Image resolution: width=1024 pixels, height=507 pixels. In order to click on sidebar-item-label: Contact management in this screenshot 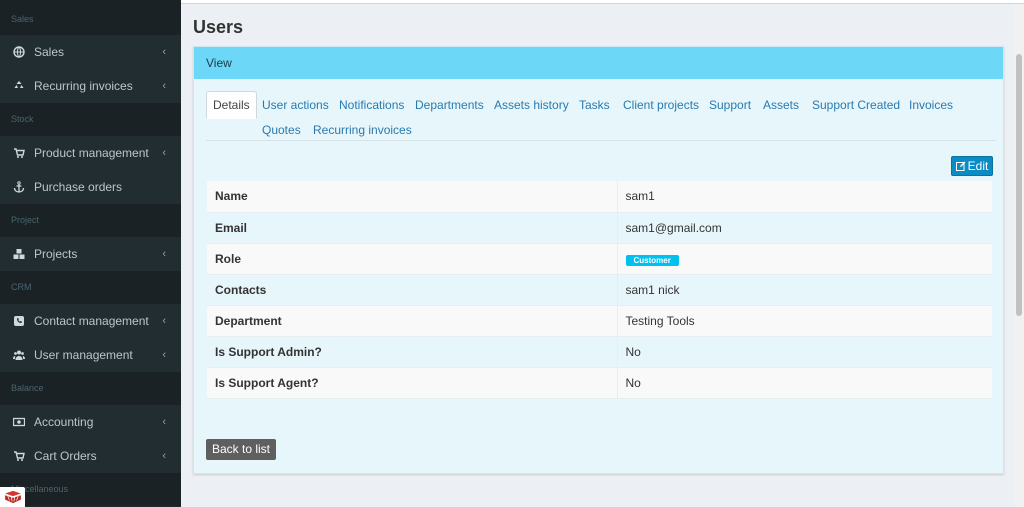, I will do `click(91, 321)`.